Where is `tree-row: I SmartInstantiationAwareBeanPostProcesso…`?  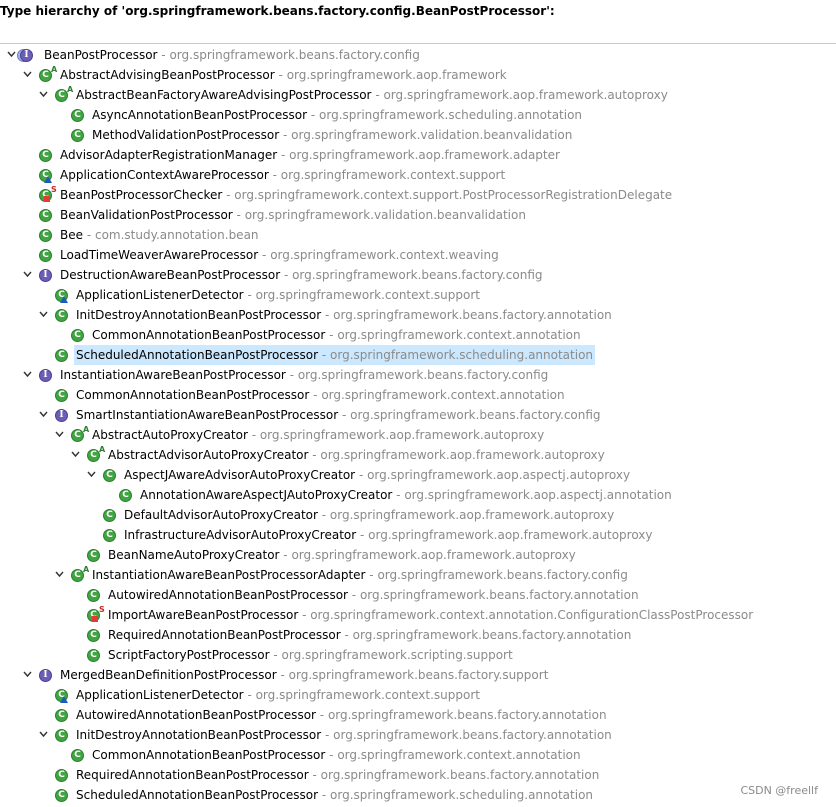
tree-row: I SmartInstantiationAwareBeanPostProcesso… is located at coordinates (418, 415).